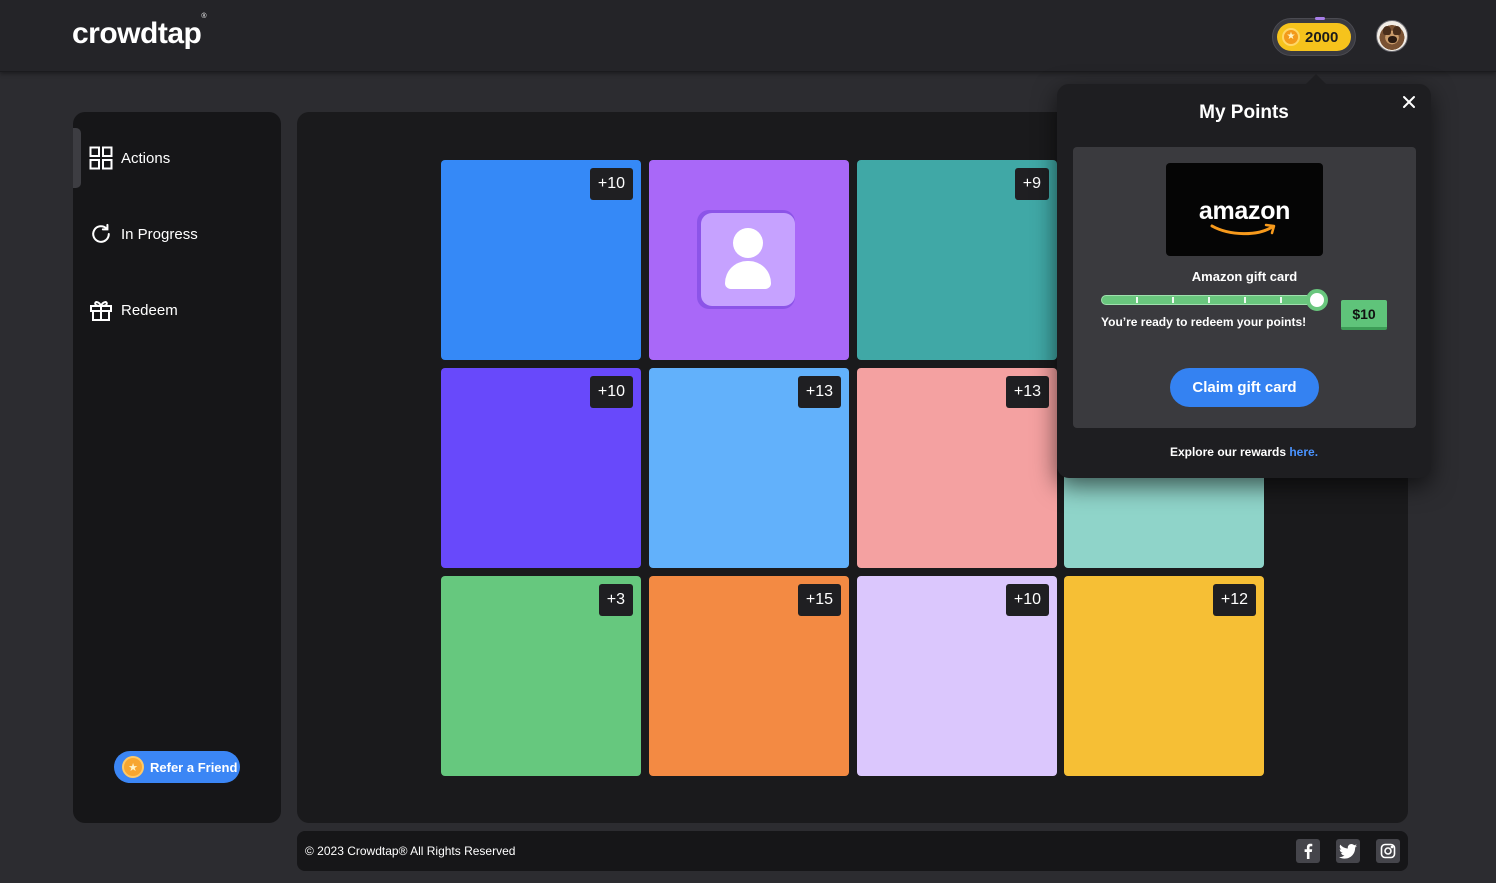  I want to click on refer-friend-button: ★ Refer a Friend, so click(177, 767).